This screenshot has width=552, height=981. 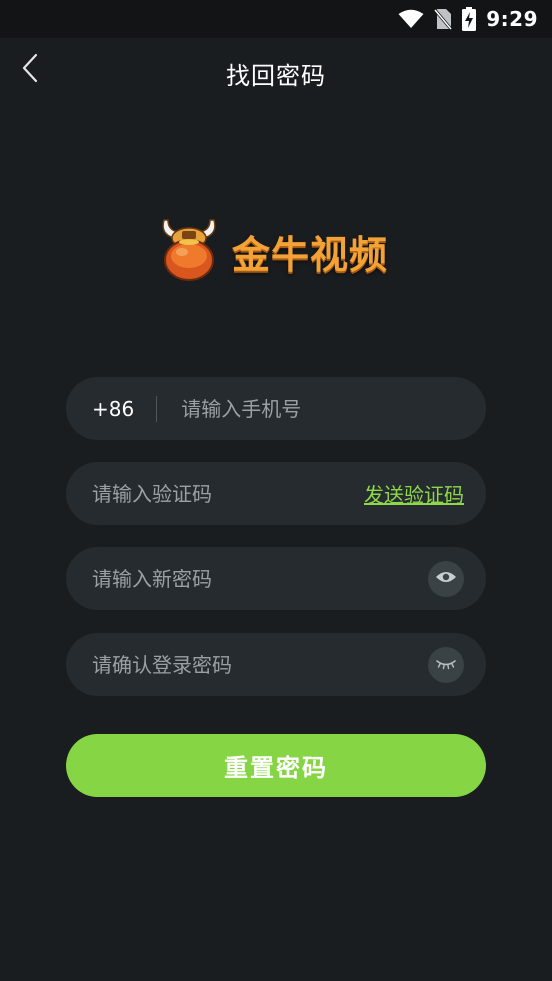 What do you see at coordinates (322, 408) in the screenshot?
I see `phone-input` at bounding box center [322, 408].